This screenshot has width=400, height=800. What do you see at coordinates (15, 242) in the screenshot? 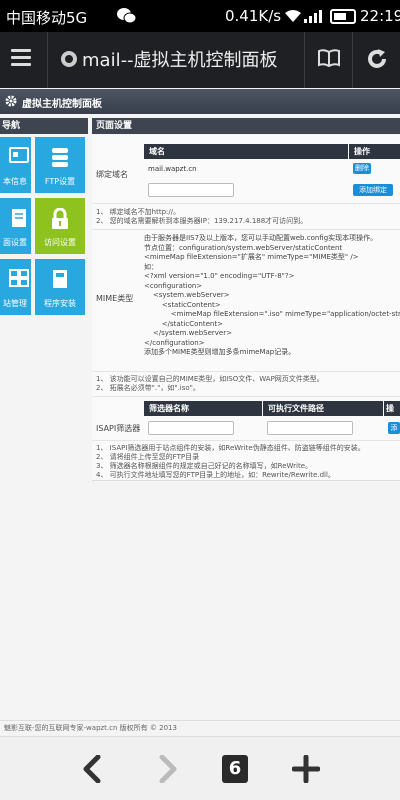
I see `tile-label: 面设置` at bounding box center [15, 242].